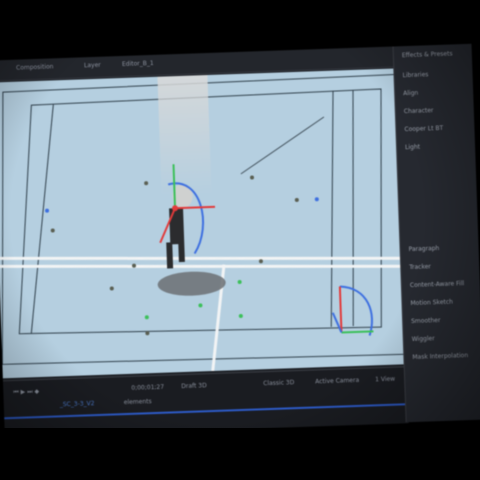 Image resolution: width=480 pixels, height=480 pixels. I want to click on light-beam, so click(184, 136).